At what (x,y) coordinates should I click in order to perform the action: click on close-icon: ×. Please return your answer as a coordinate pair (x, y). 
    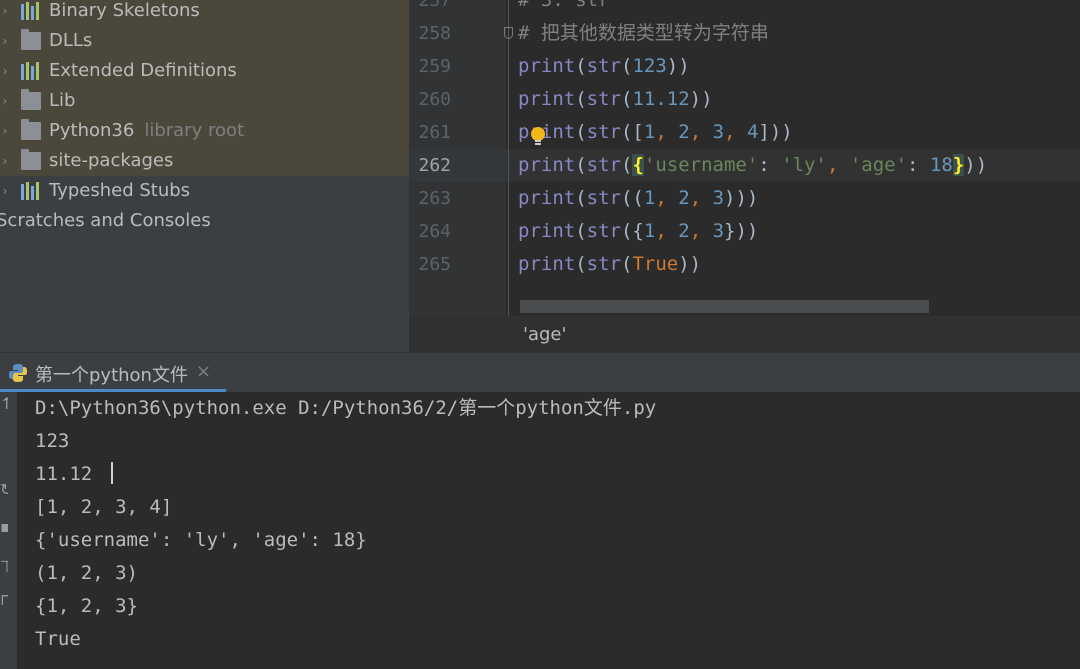
    Looking at the image, I should click on (203, 371).